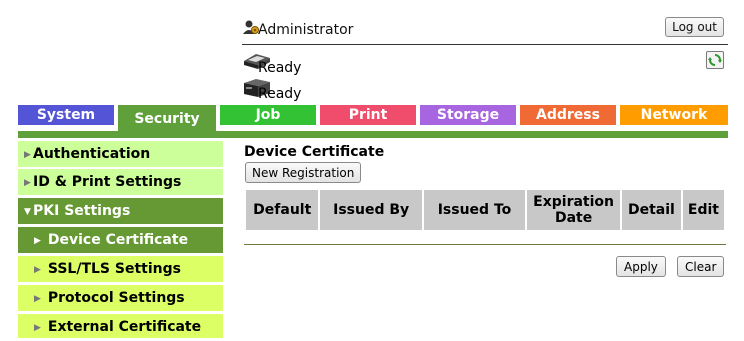 The height and width of the screenshot is (341, 744). Describe the element at coordinates (280, 94) in the screenshot. I see `scanner-status-text: Ready` at that location.